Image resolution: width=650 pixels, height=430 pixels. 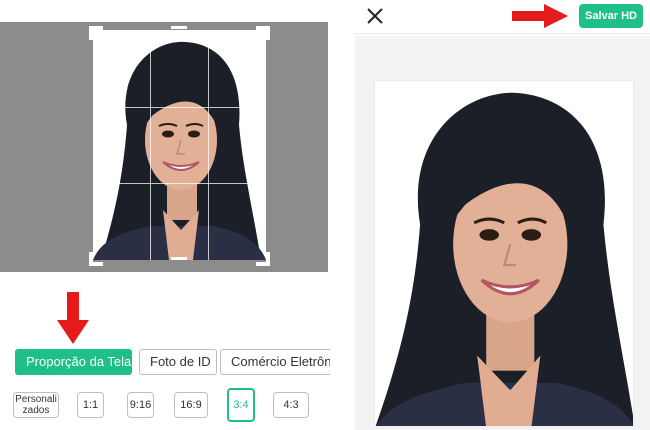 What do you see at coordinates (375, 16) in the screenshot?
I see `close-icon` at bounding box center [375, 16].